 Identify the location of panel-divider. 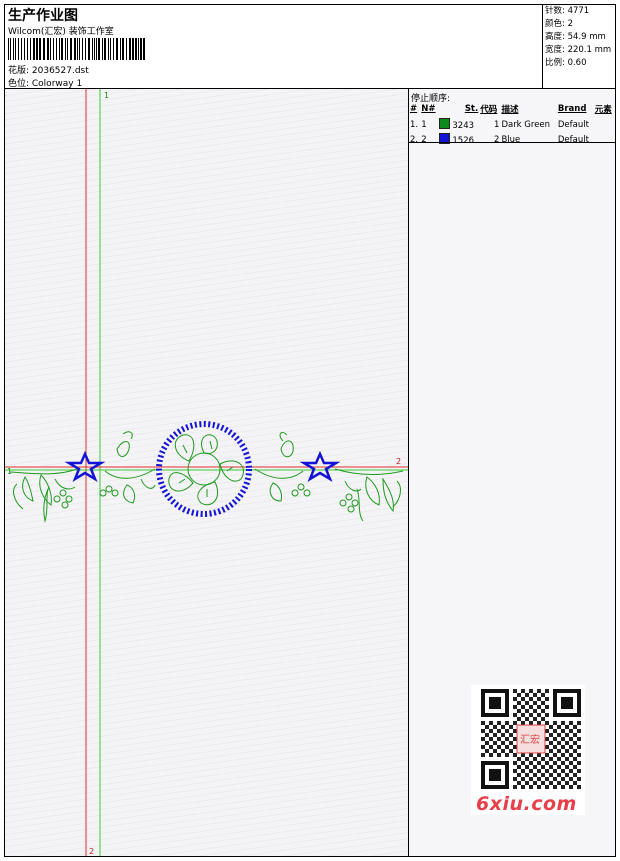
(512, 142).